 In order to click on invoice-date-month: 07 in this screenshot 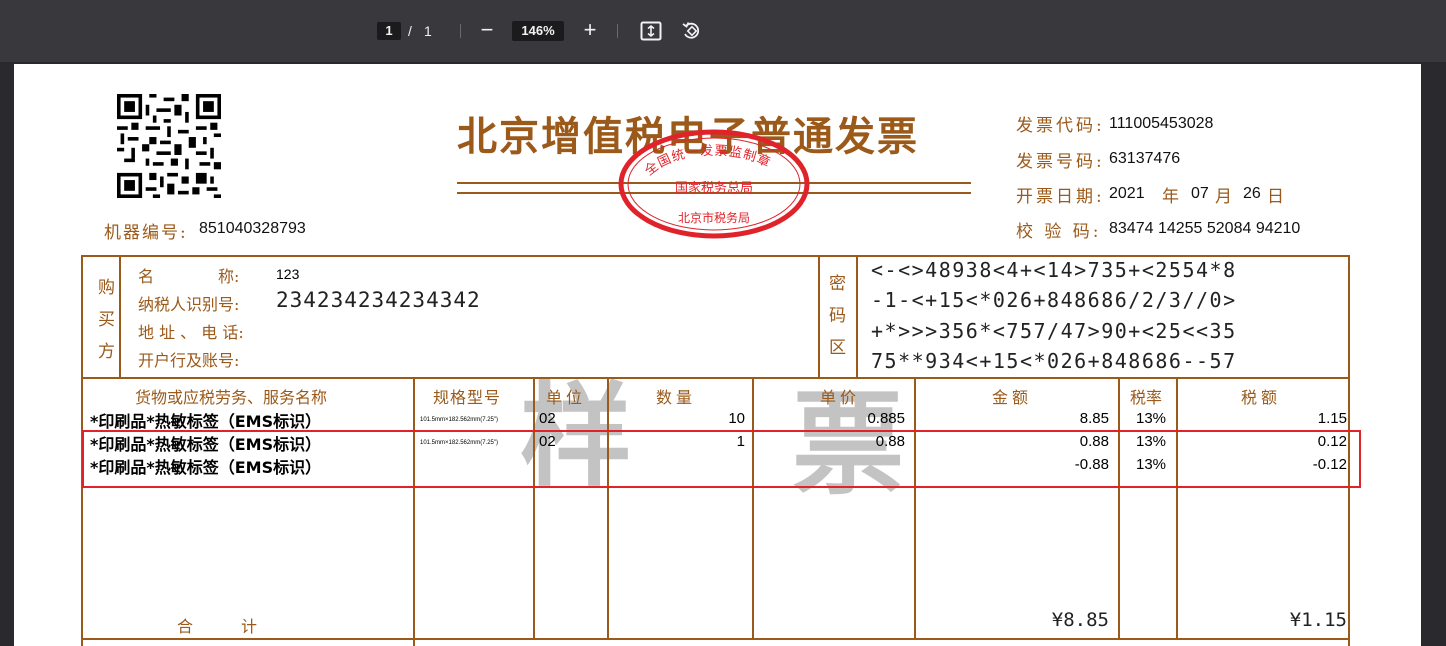, I will do `click(1200, 193)`.